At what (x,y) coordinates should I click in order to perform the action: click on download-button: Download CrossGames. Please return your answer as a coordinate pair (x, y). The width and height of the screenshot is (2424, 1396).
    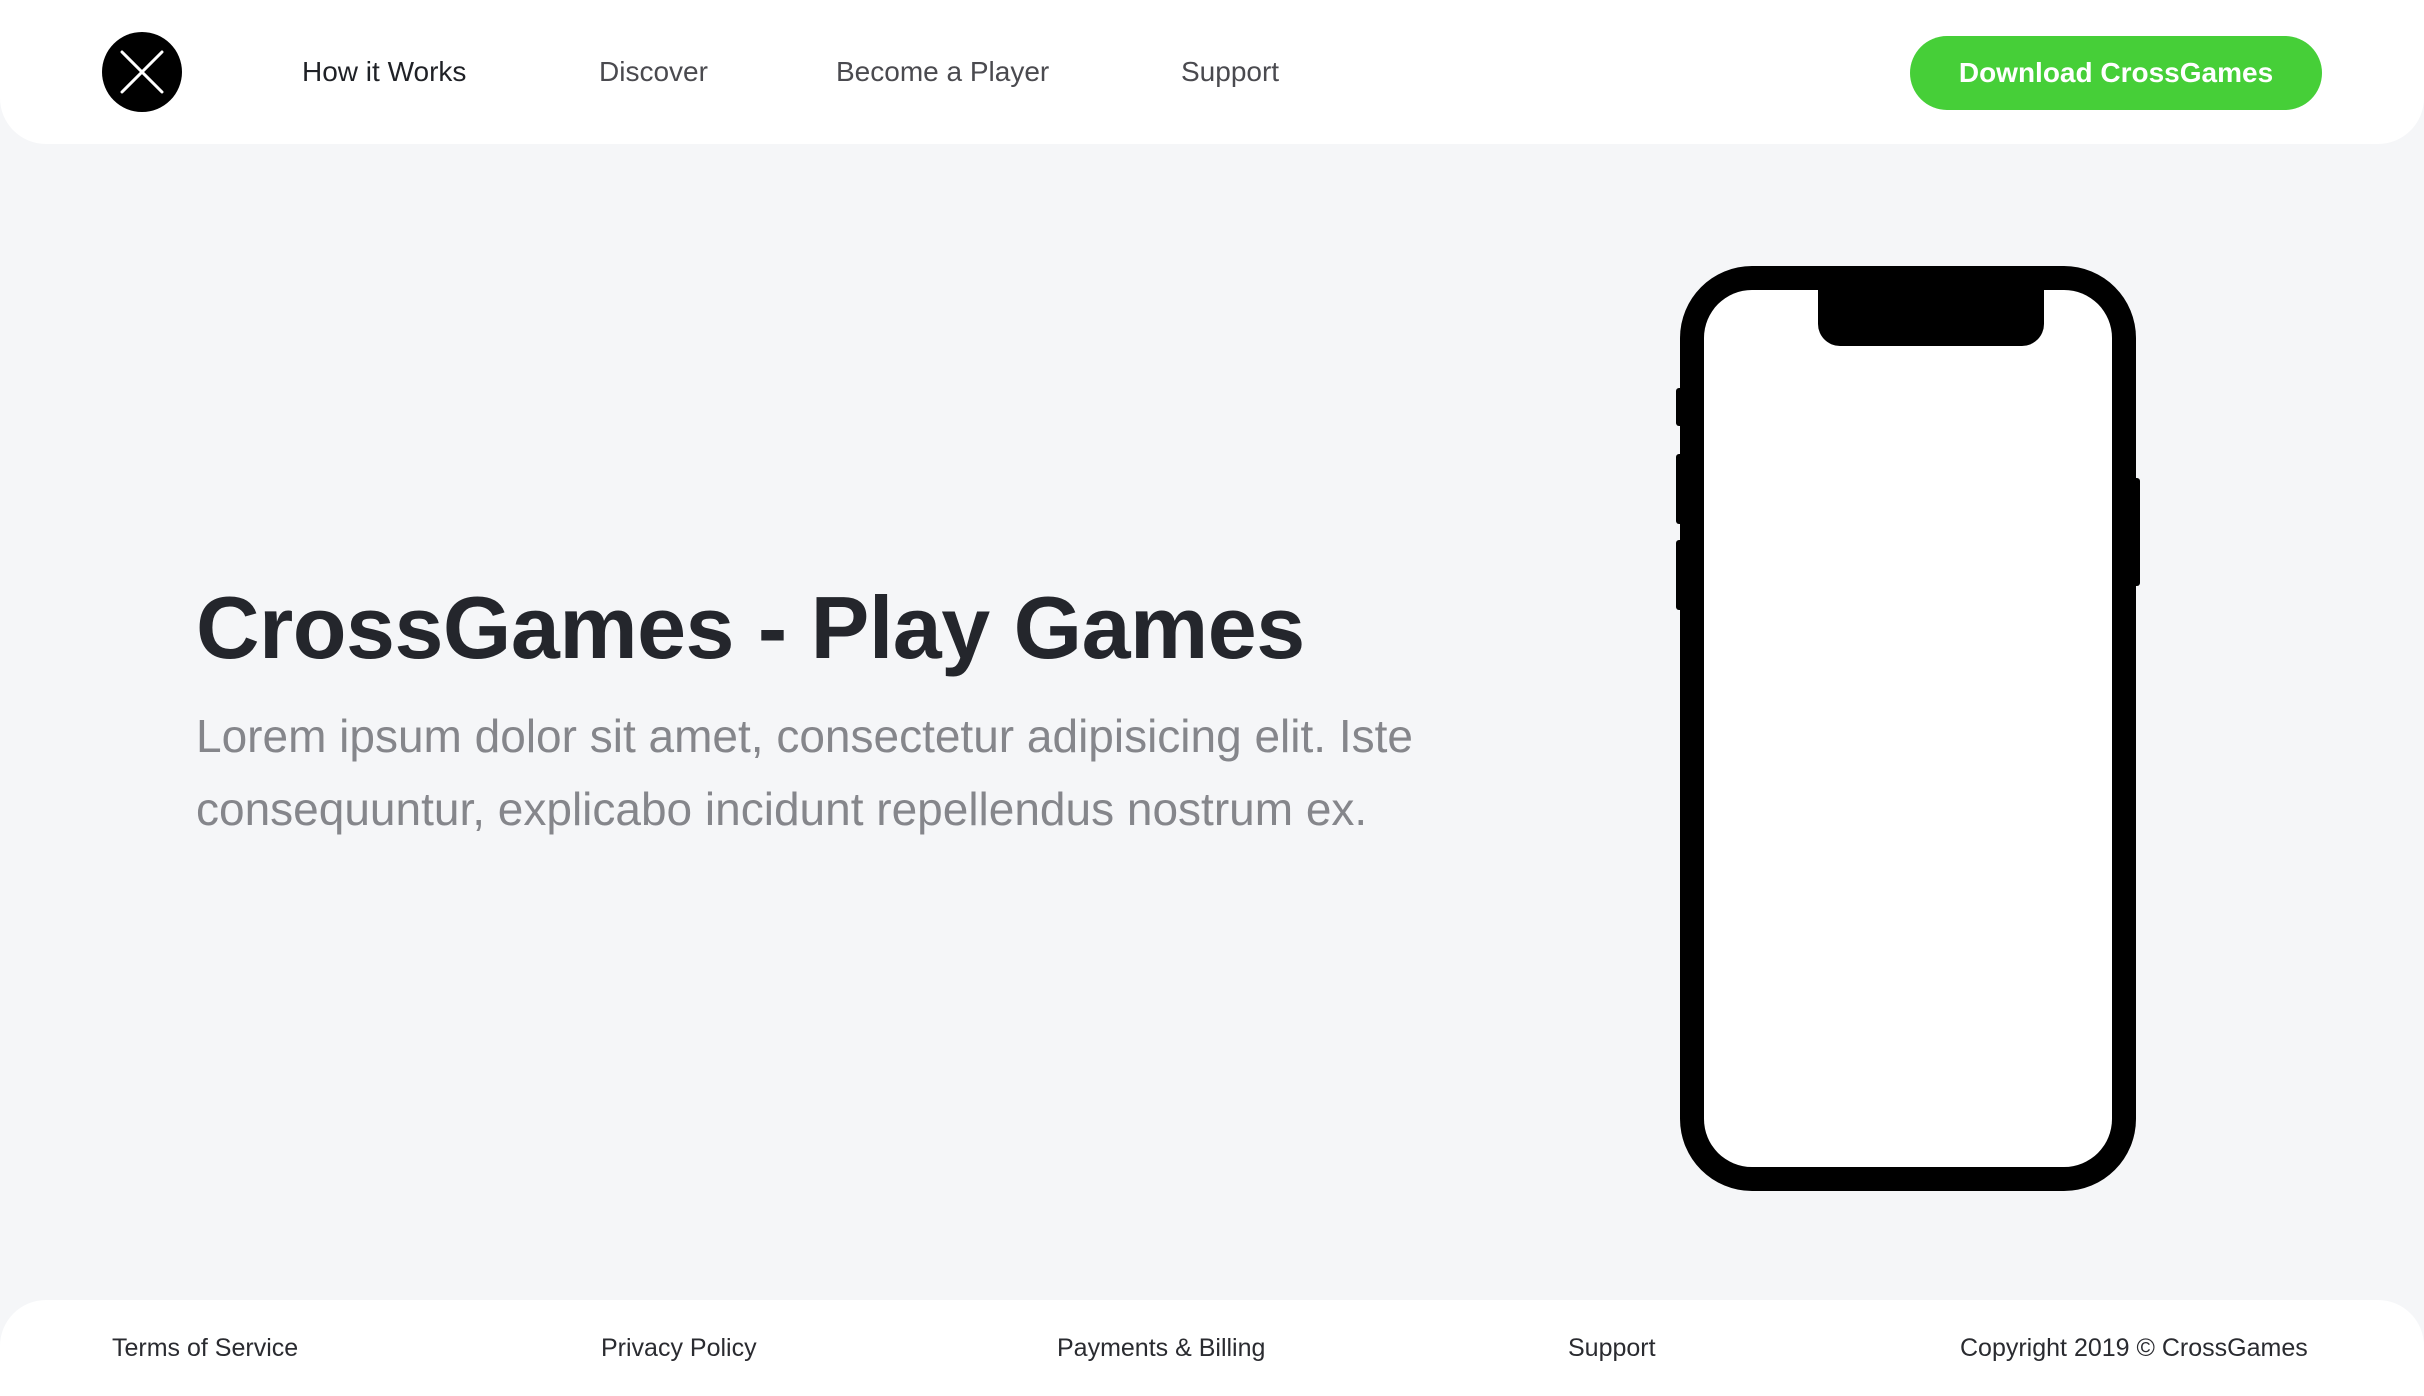
    Looking at the image, I should click on (2116, 73).